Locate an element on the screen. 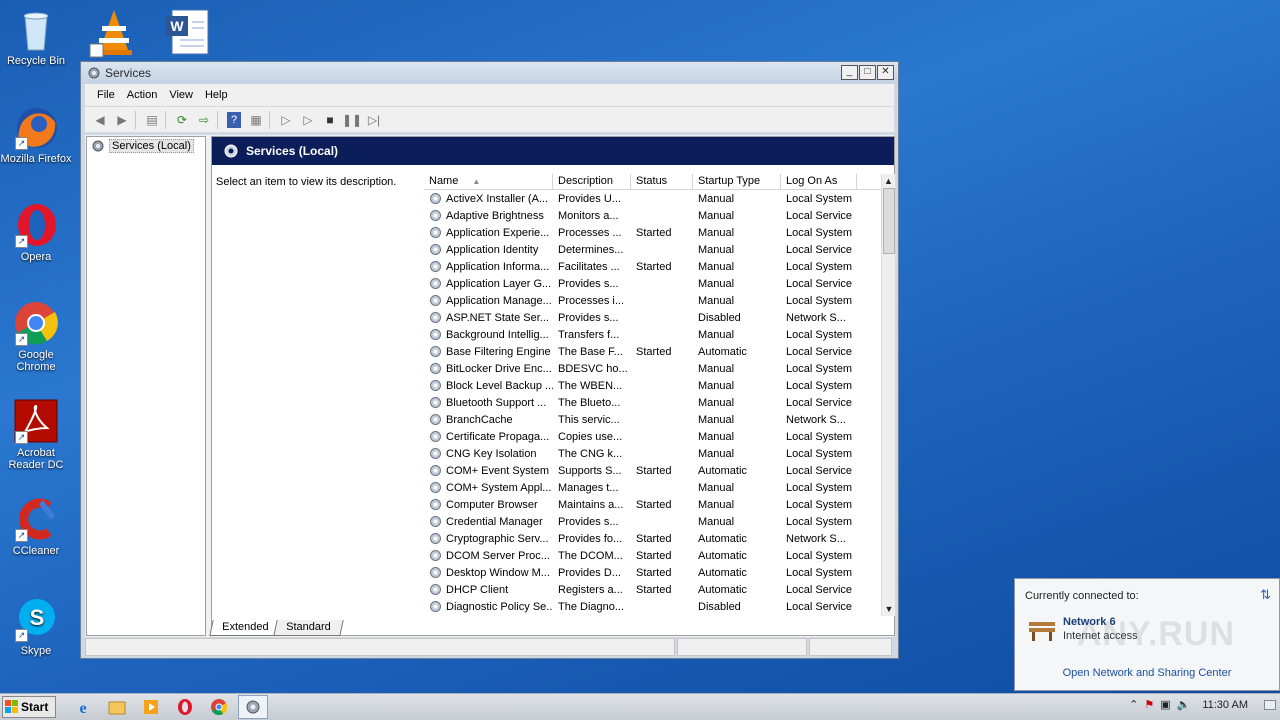  scroll-up-icon: ▲ is located at coordinates (888, 181).